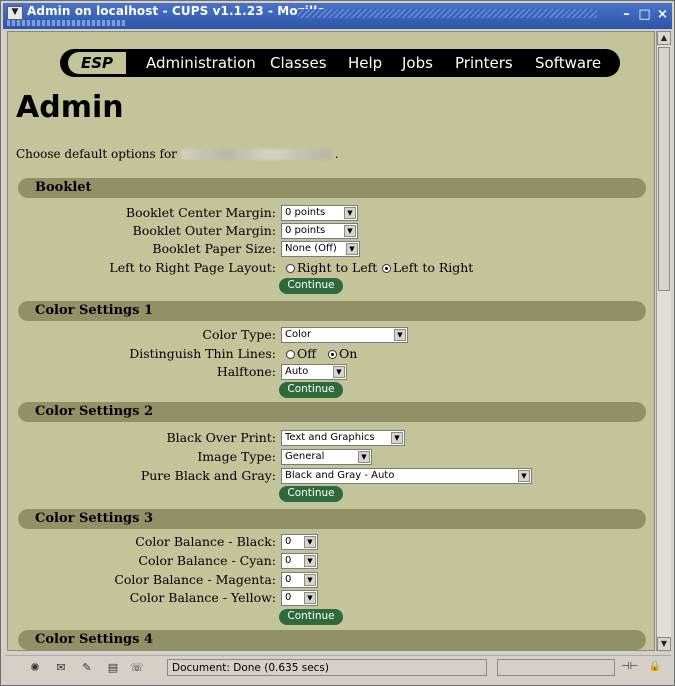 Image resolution: width=675 pixels, height=686 pixels. What do you see at coordinates (568, 63) in the screenshot?
I see `nav-software: Software` at bounding box center [568, 63].